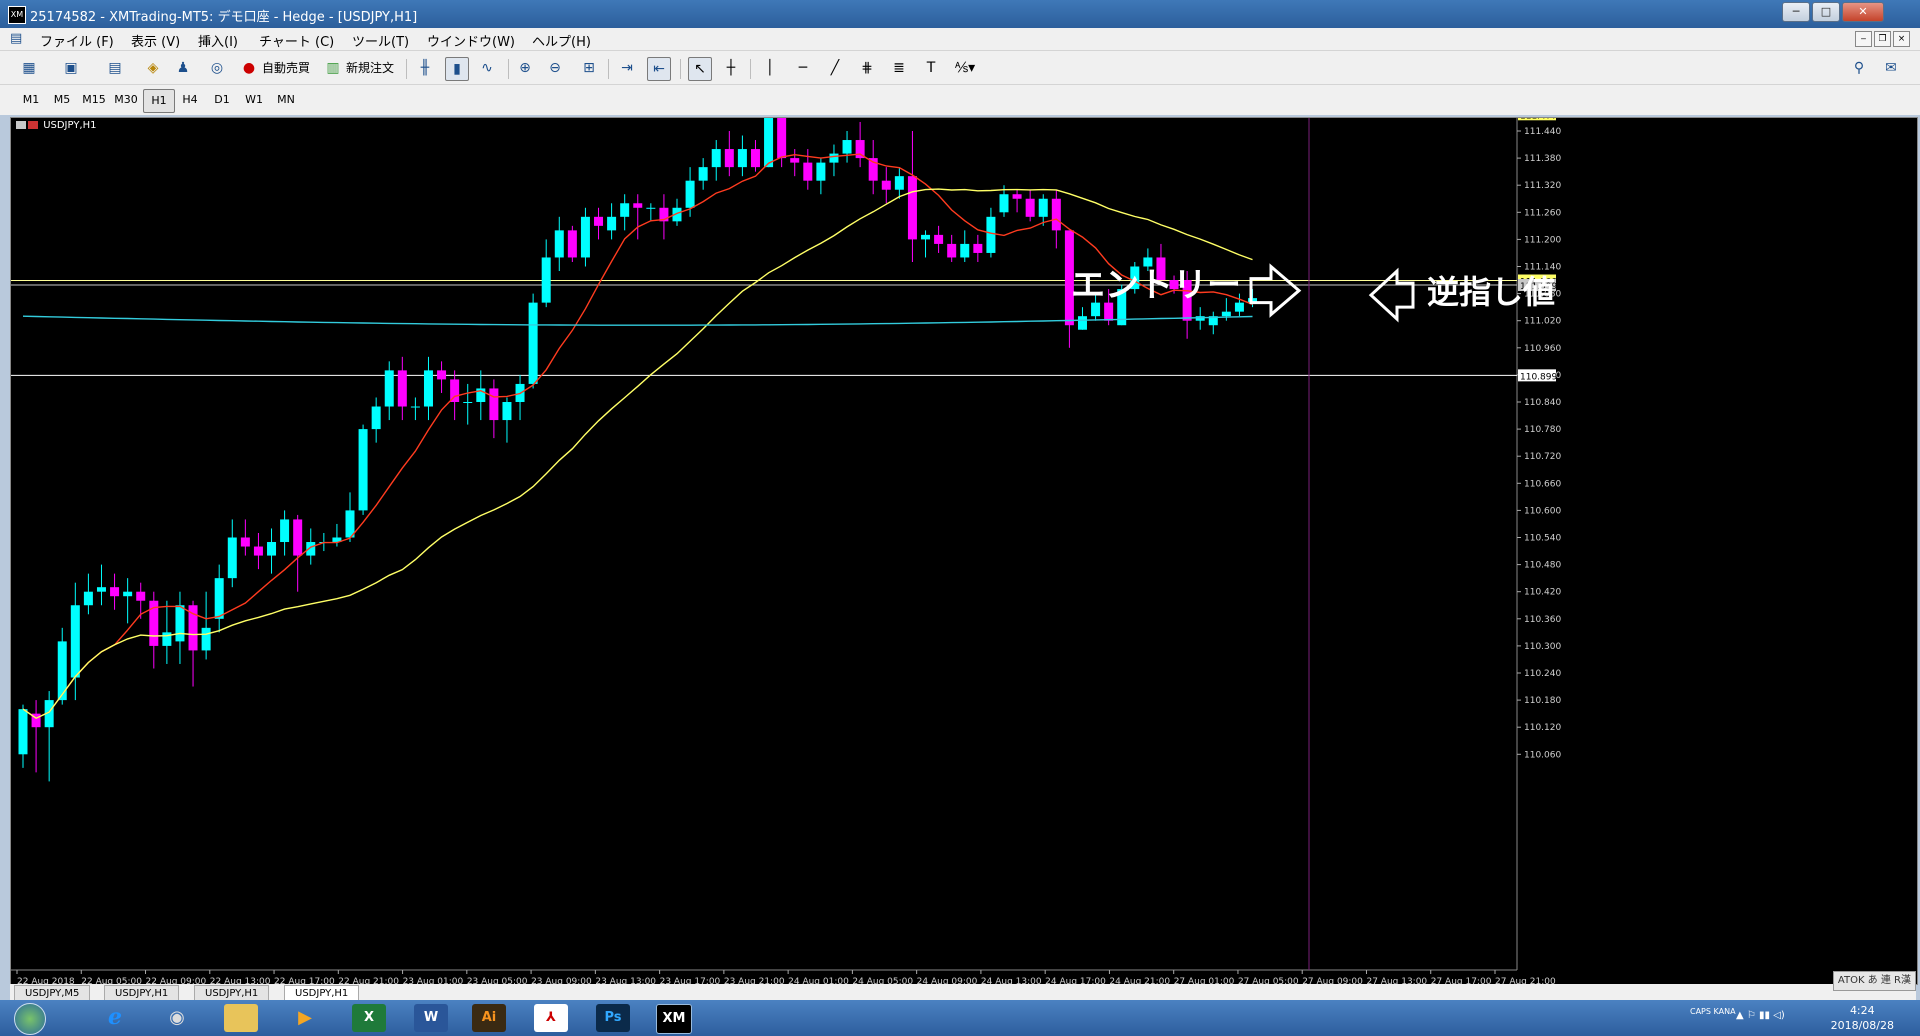 The width and height of the screenshot is (1920, 1036). What do you see at coordinates (1760, 1015) in the screenshot?
I see `tray-icons: ▲ ⚐ ▮▮ ◁)` at bounding box center [1760, 1015].